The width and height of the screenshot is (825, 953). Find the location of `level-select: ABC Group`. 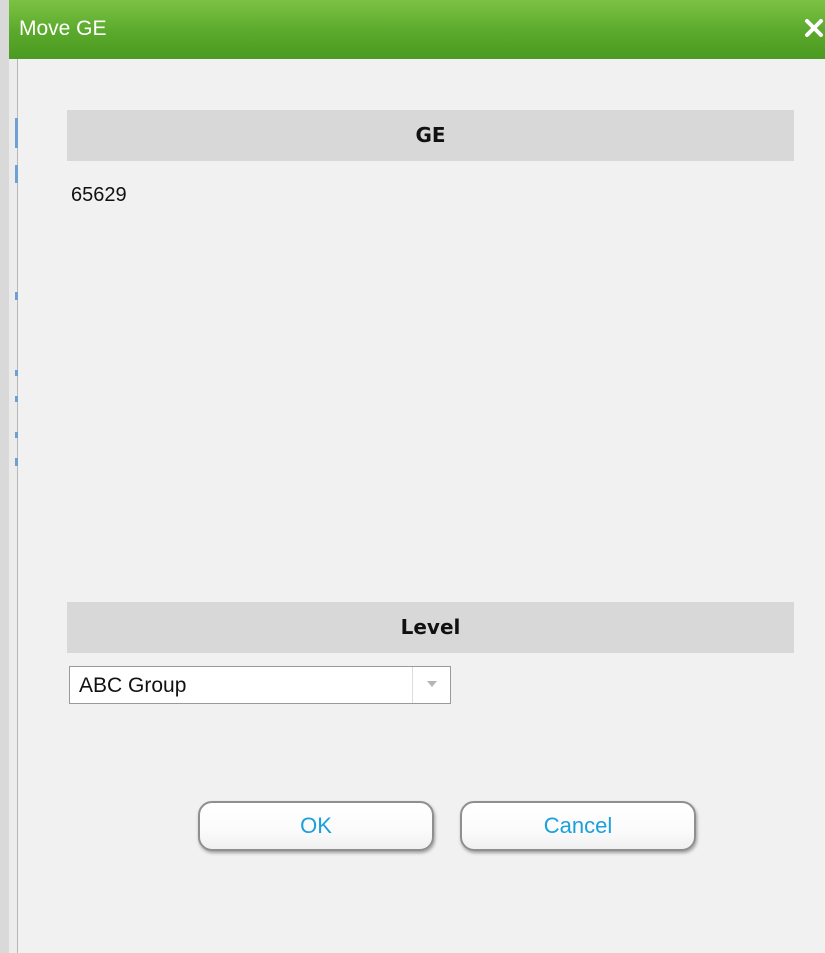

level-select: ABC Group is located at coordinates (260, 685).